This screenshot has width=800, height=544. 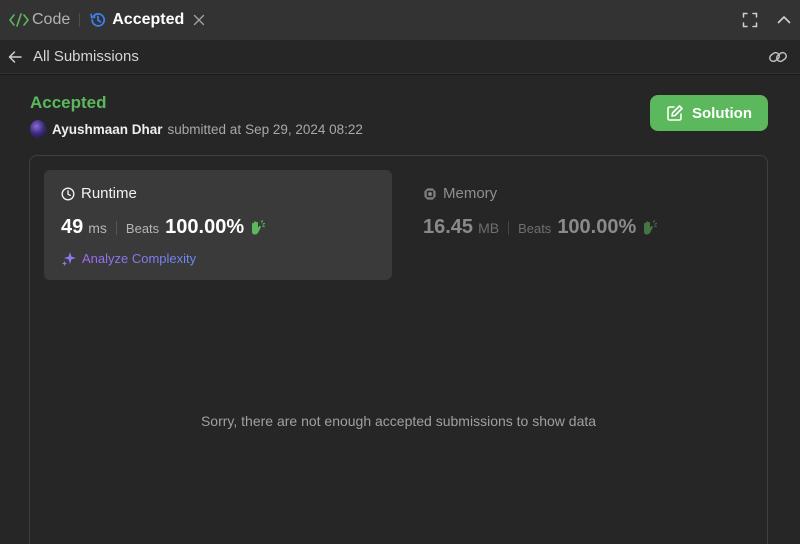 What do you see at coordinates (448, 227) in the screenshot?
I see `memory-value: 16.45` at bounding box center [448, 227].